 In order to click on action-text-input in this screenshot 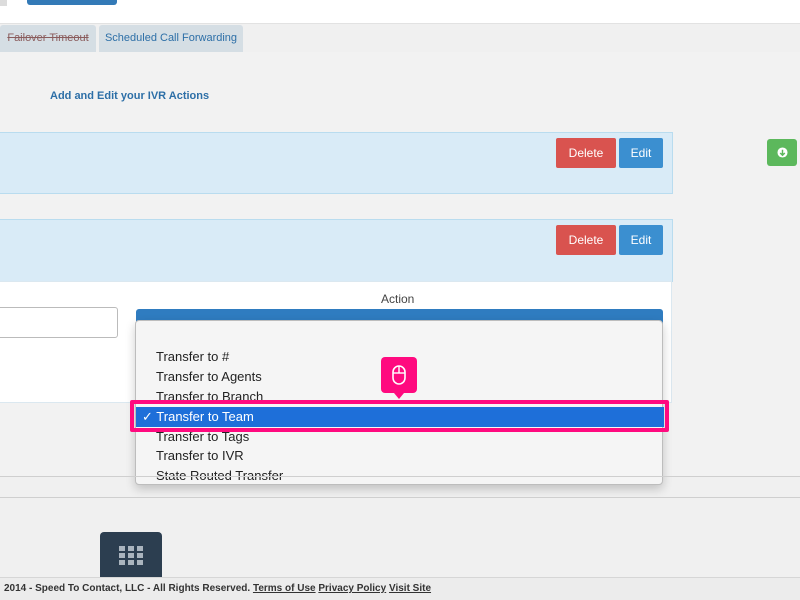, I will do `click(59, 322)`.